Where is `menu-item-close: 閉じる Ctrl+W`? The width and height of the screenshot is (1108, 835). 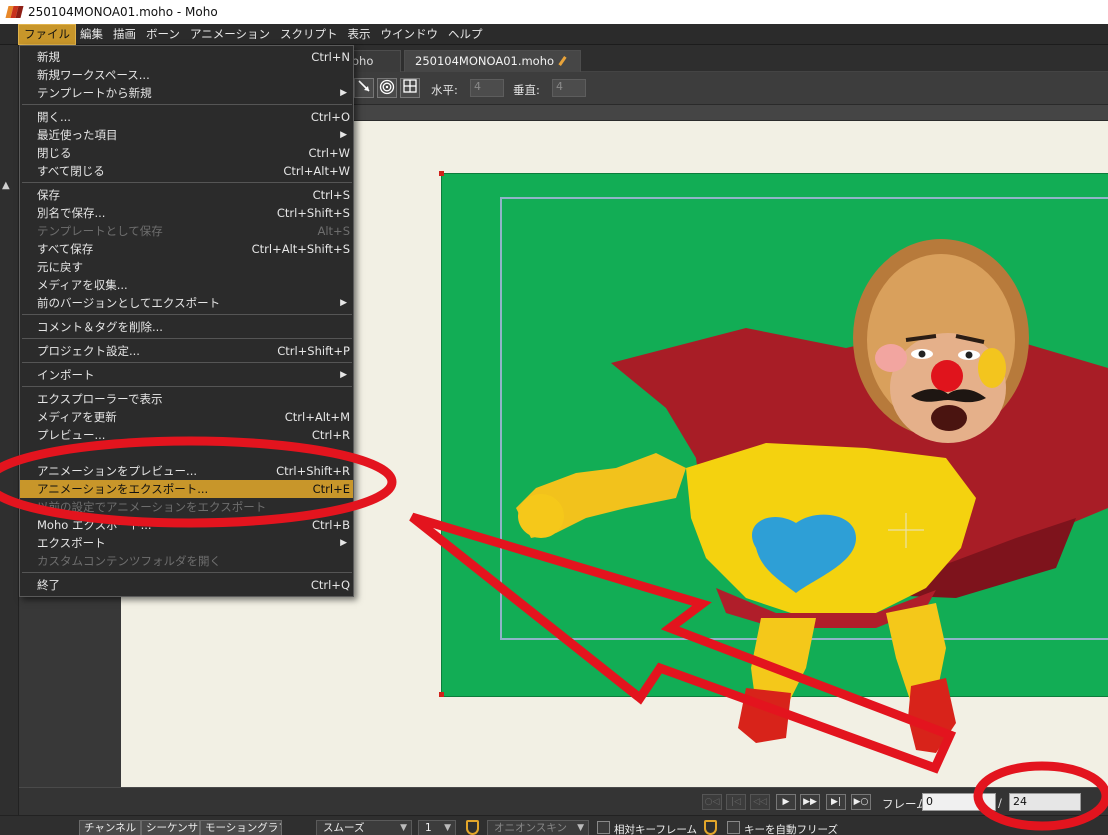
menu-item-close: 閉じる Ctrl+W is located at coordinates (186, 153).